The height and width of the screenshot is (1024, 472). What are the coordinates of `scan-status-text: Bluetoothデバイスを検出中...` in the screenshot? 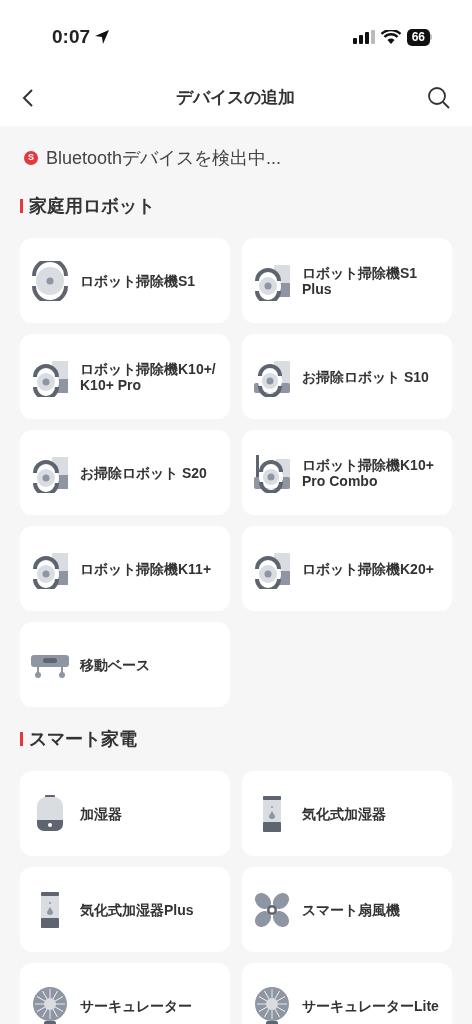 It's located at (164, 158).